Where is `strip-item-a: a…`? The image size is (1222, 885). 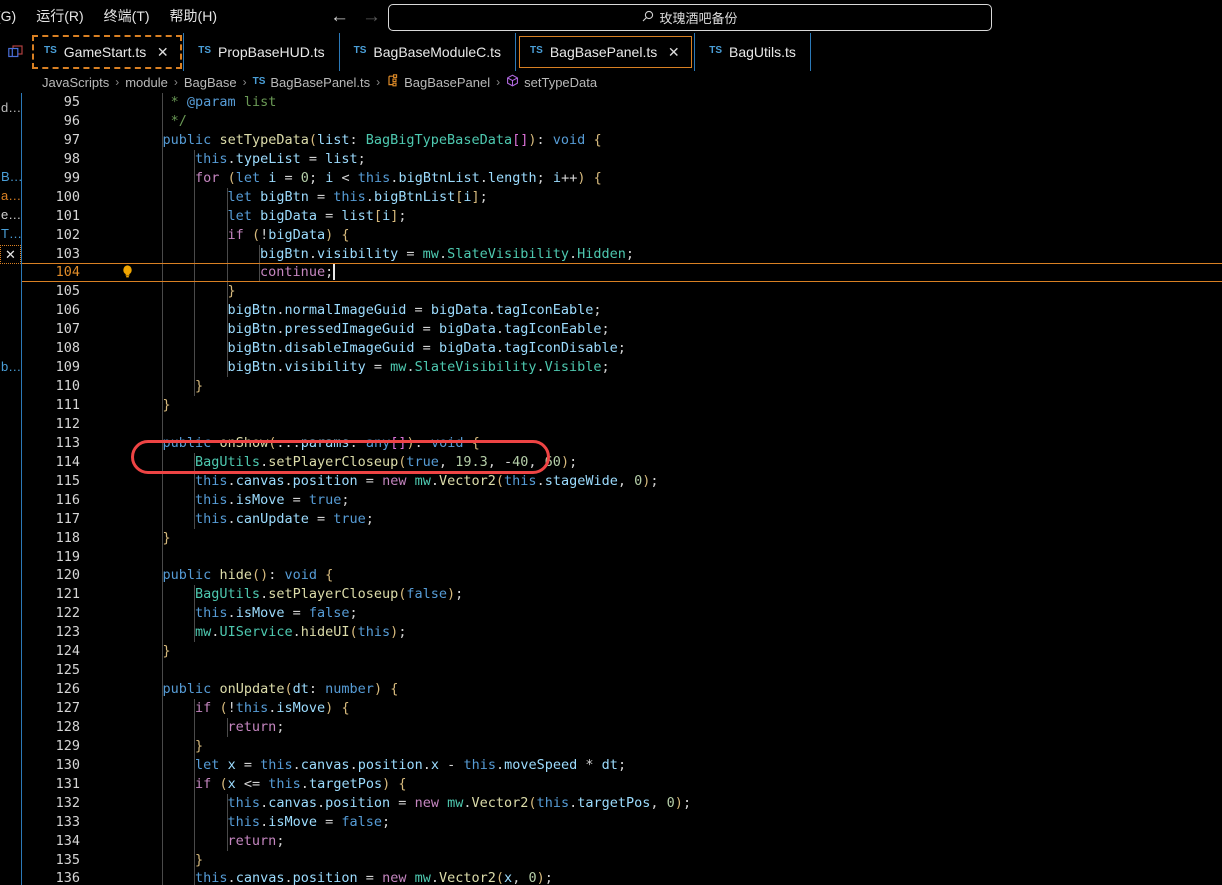 strip-item-a: a… is located at coordinates (10, 195).